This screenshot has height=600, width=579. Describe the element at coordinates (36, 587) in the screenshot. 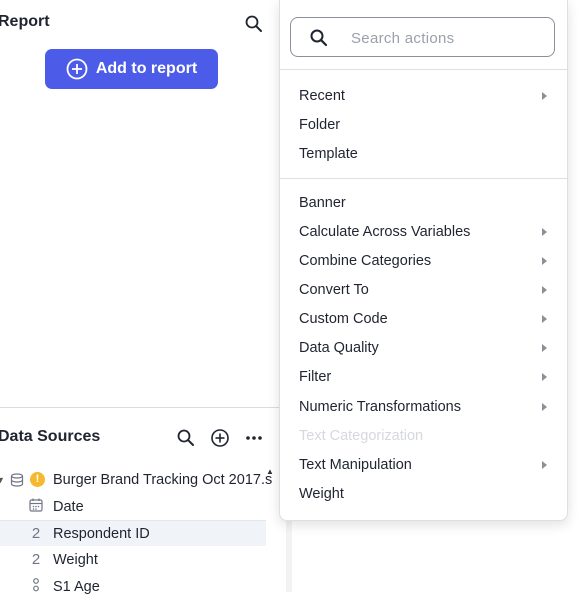

I see `ordinal-icon` at that location.